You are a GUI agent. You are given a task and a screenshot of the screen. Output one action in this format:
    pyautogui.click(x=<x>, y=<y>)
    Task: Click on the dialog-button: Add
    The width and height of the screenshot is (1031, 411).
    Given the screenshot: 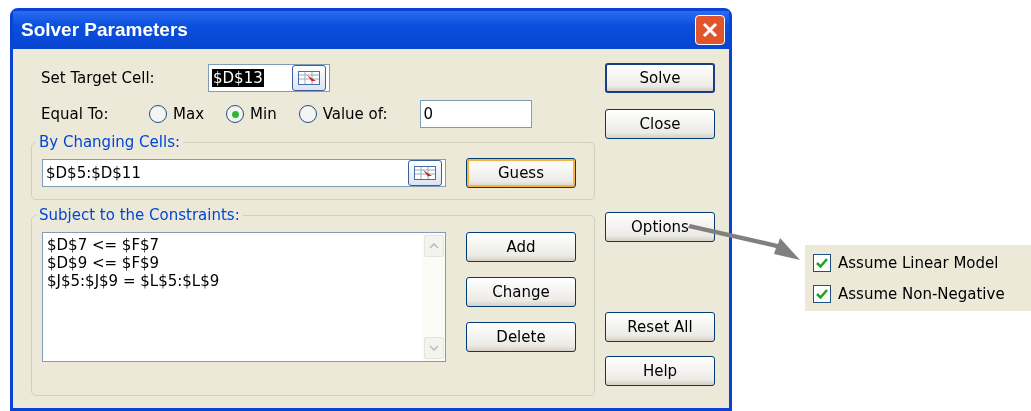 What is the action you would take?
    pyautogui.click(x=521, y=247)
    